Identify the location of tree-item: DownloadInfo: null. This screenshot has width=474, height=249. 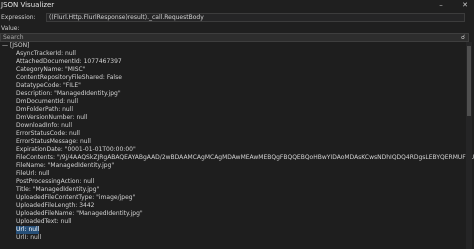
(44, 126).